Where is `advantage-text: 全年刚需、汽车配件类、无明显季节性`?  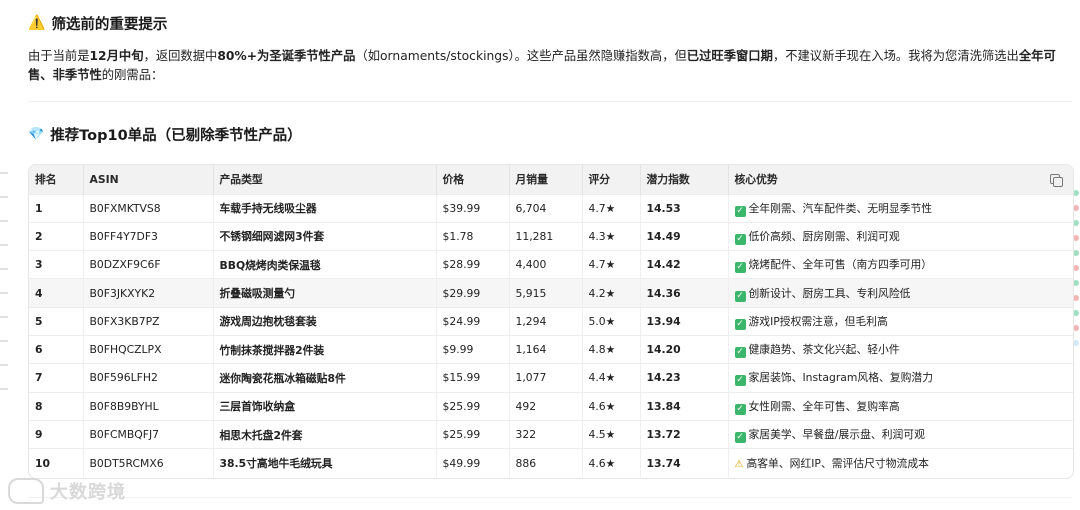 advantage-text: 全年刚需、汽车配件类、无明显季节性 is located at coordinates (840, 208).